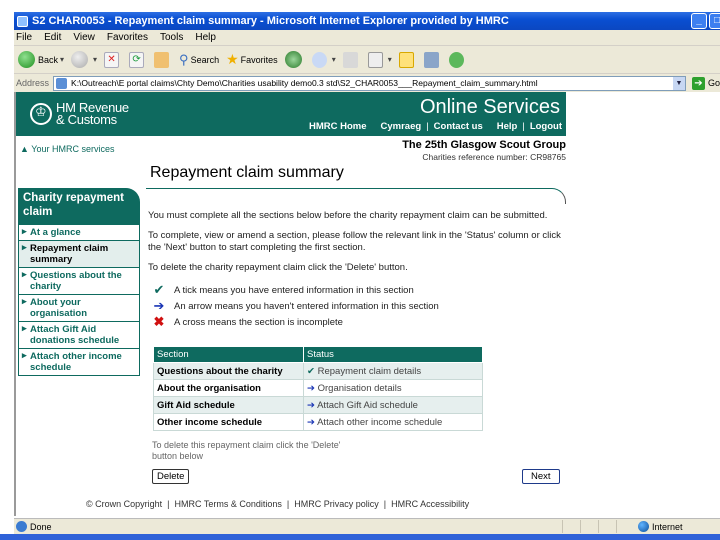  What do you see at coordinates (22, 21) in the screenshot?
I see `ie-icon` at bounding box center [22, 21].